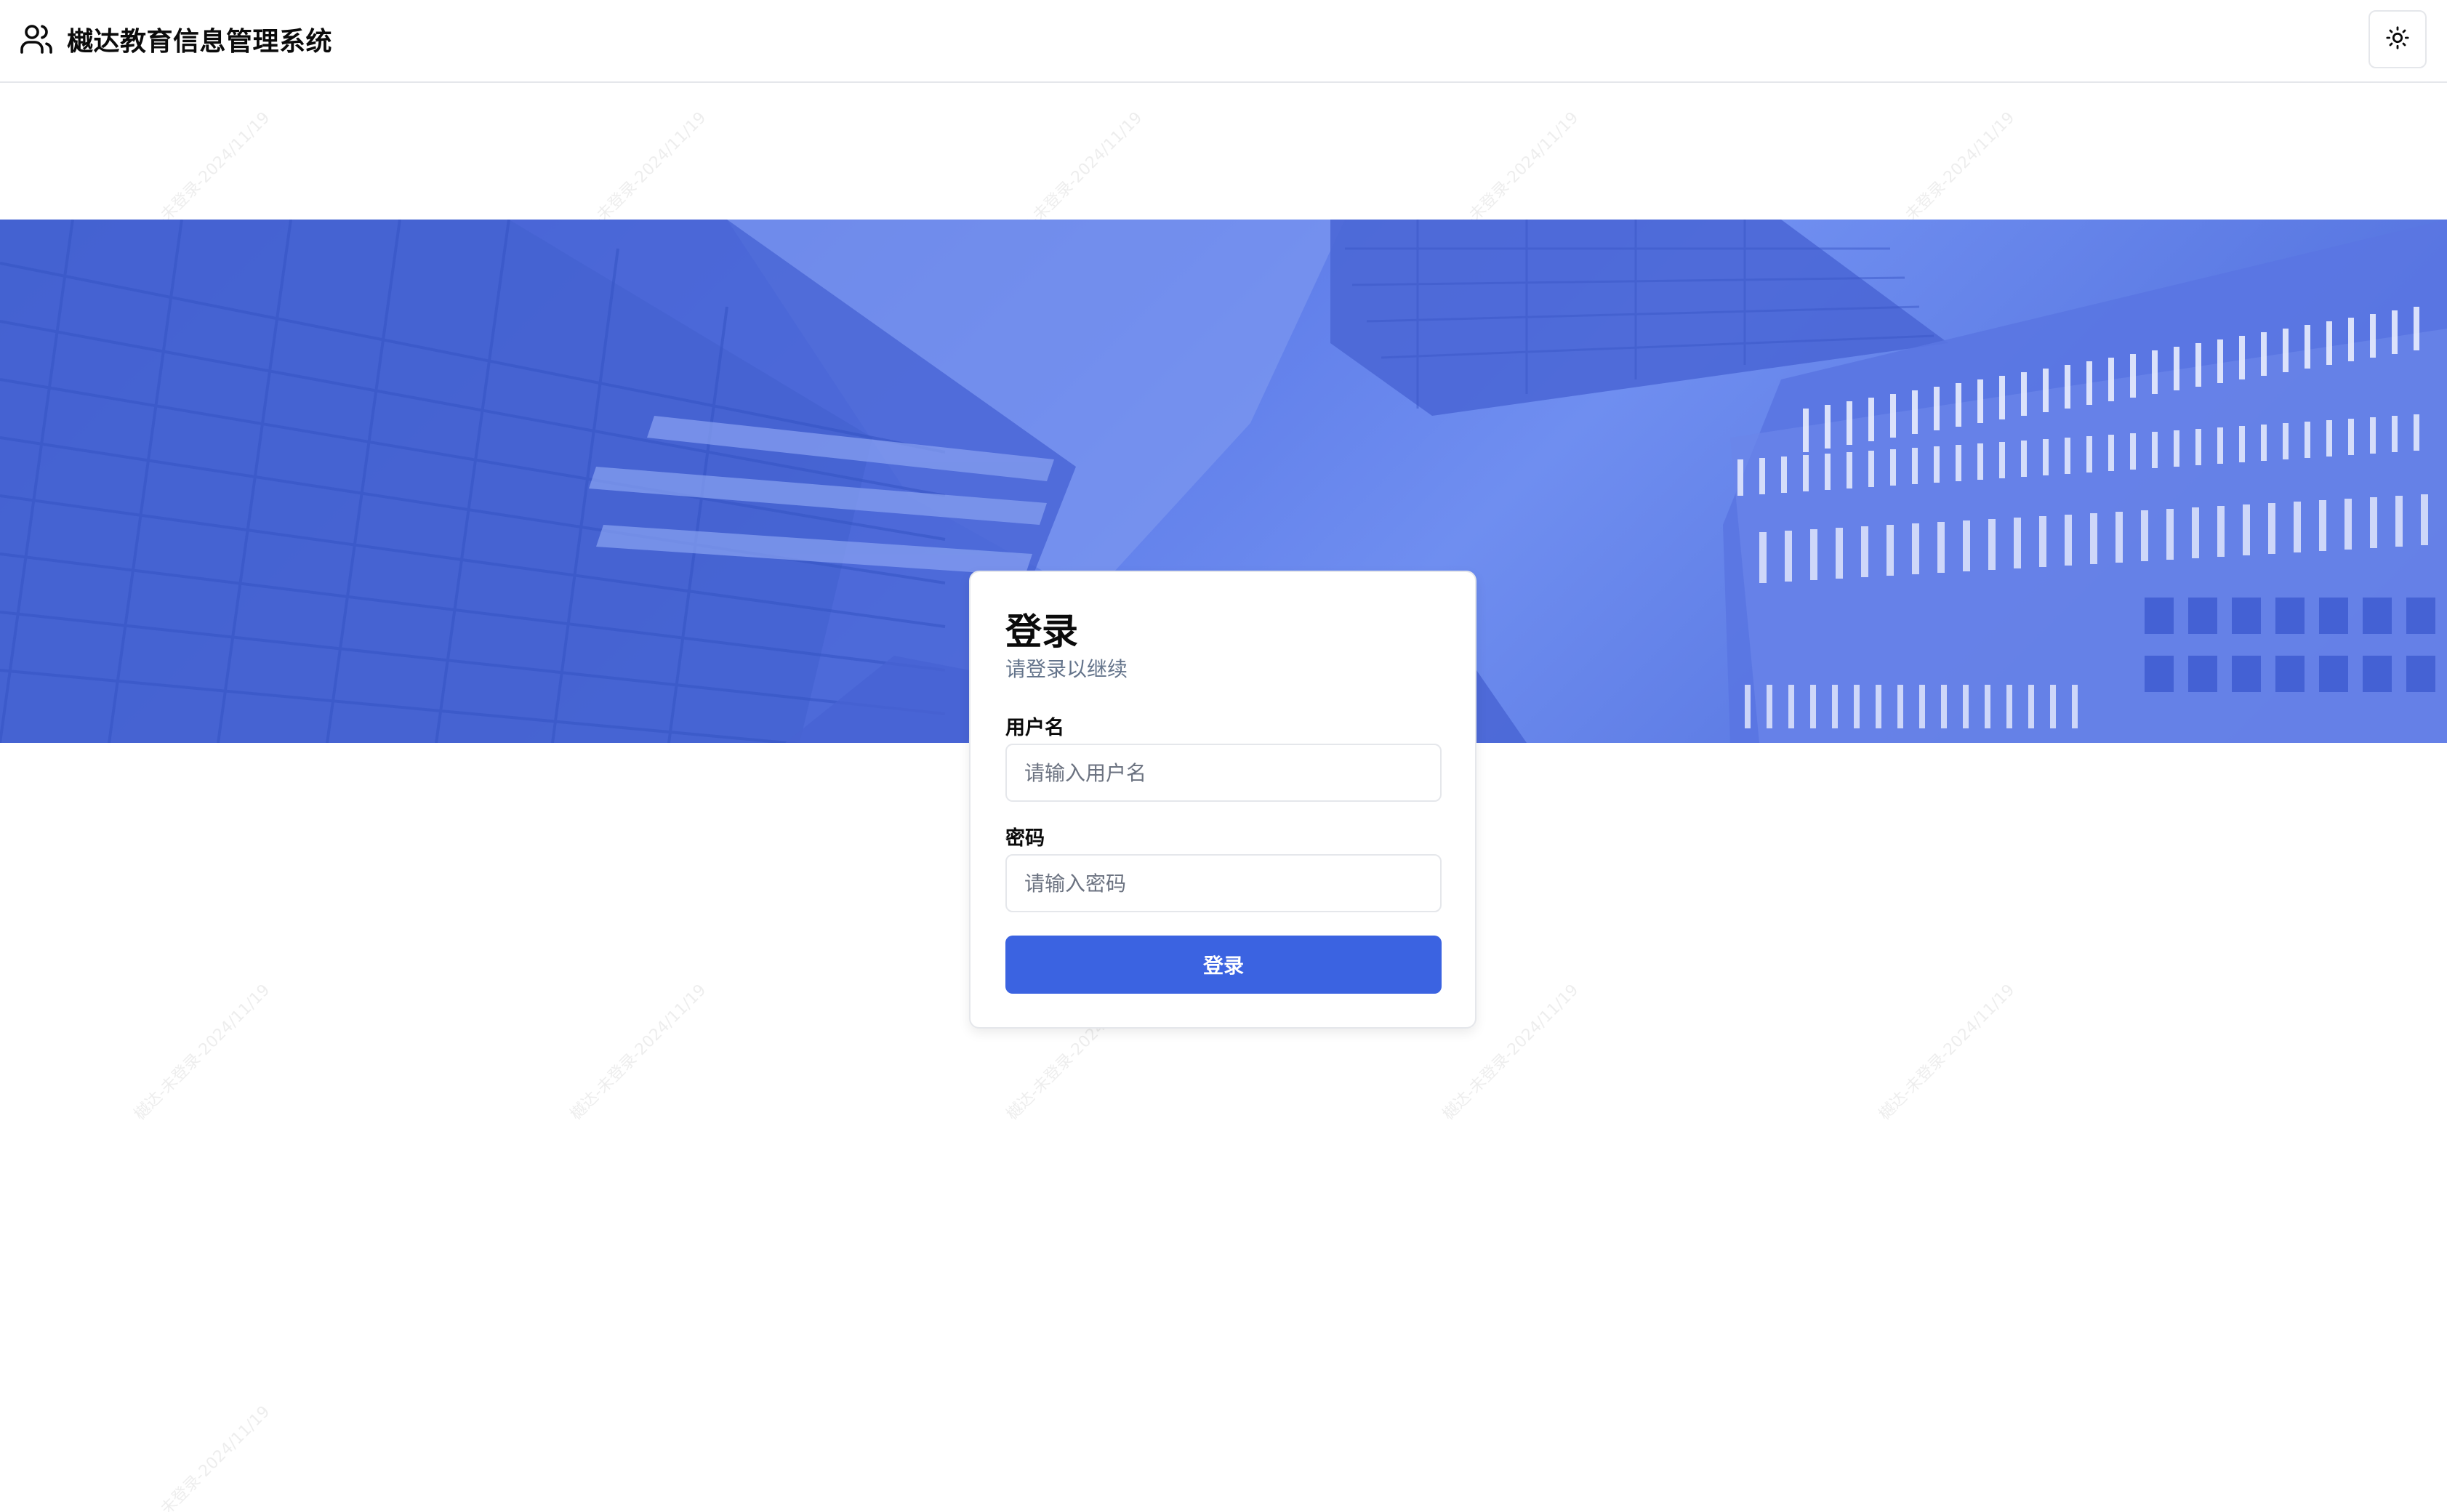 This screenshot has height=1512, width=2447. Describe the element at coordinates (1041, 632) in the screenshot. I see `login-title: 登录` at that location.